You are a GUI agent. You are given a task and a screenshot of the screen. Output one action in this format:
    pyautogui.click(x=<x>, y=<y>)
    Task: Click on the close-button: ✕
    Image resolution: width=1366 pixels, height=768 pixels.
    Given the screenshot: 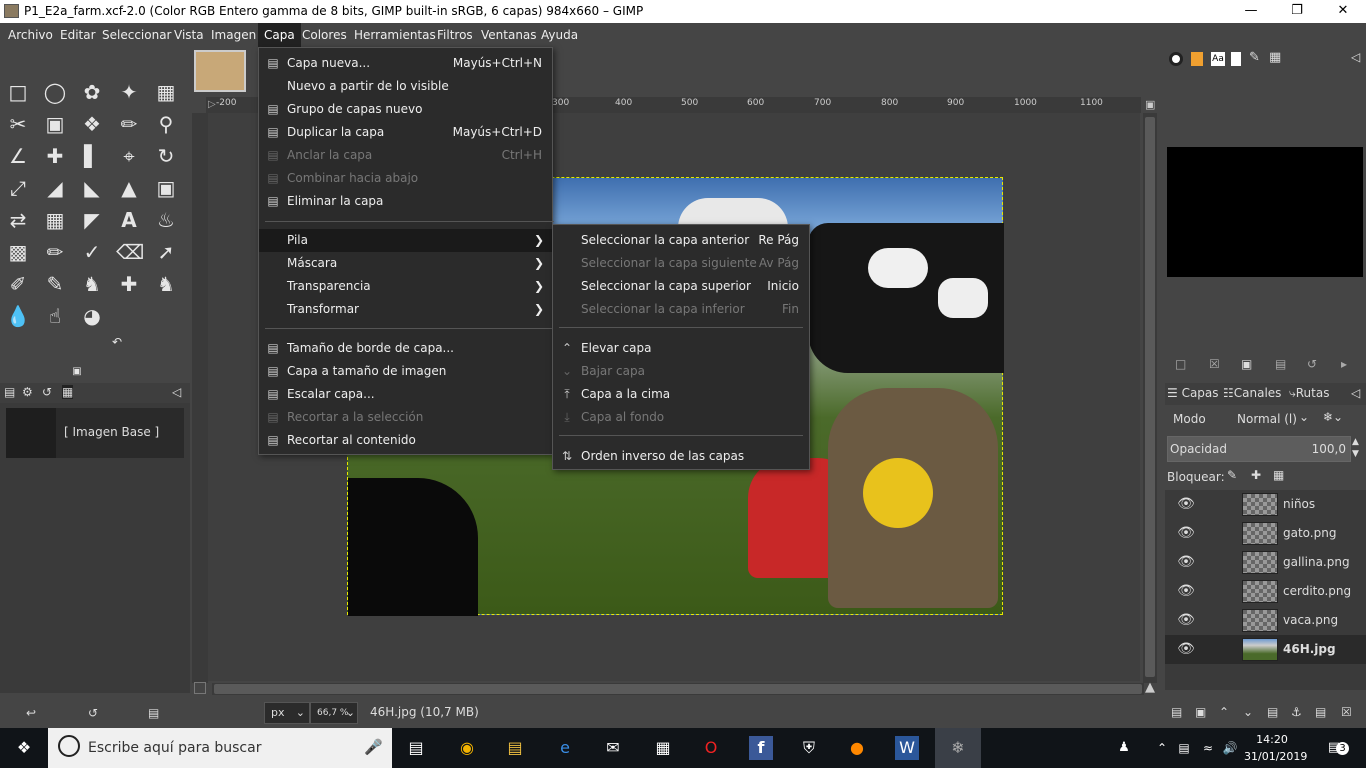 What is the action you would take?
    pyautogui.click(x=1343, y=11)
    